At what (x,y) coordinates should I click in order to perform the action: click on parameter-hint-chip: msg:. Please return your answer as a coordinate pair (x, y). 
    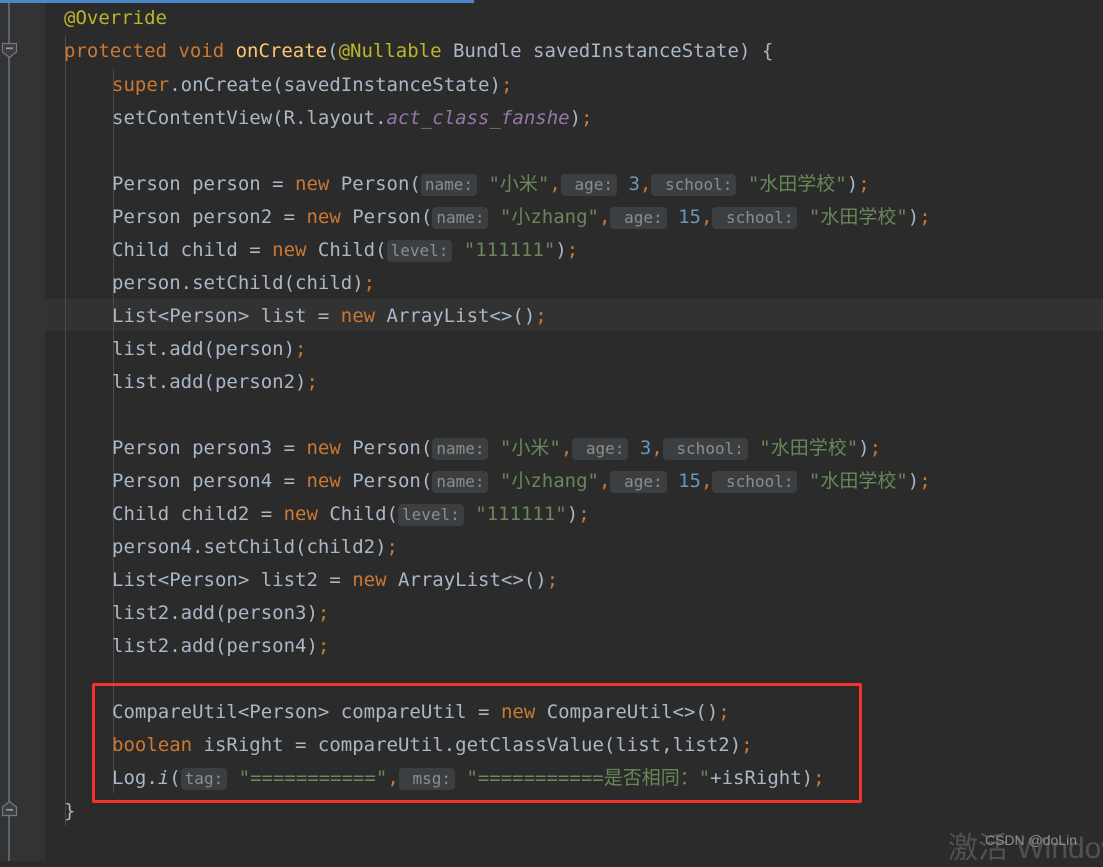
    Looking at the image, I should click on (426, 779).